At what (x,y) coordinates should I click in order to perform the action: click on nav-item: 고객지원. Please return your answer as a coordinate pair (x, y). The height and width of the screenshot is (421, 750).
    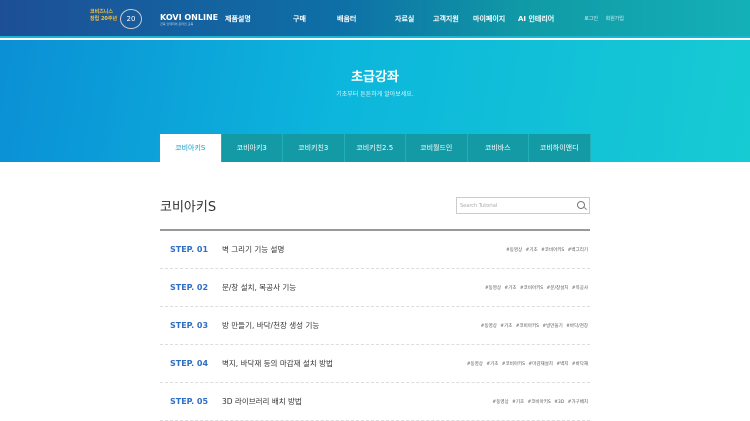
    Looking at the image, I should click on (453, 19).